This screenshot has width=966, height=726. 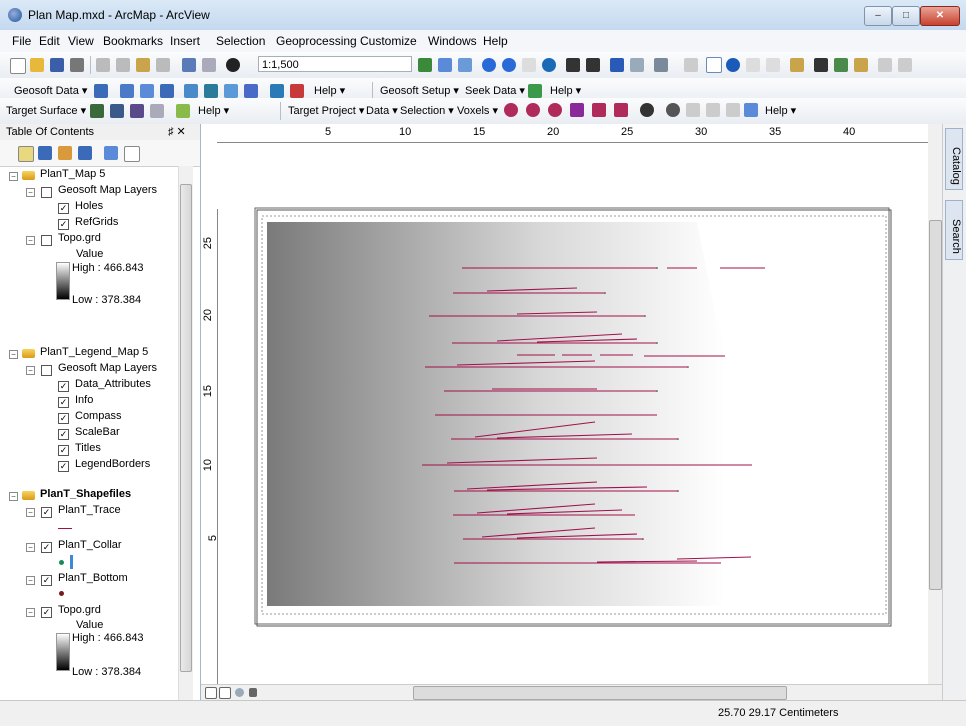 I want to click on add-data-icon, so click(x=233, y=65).